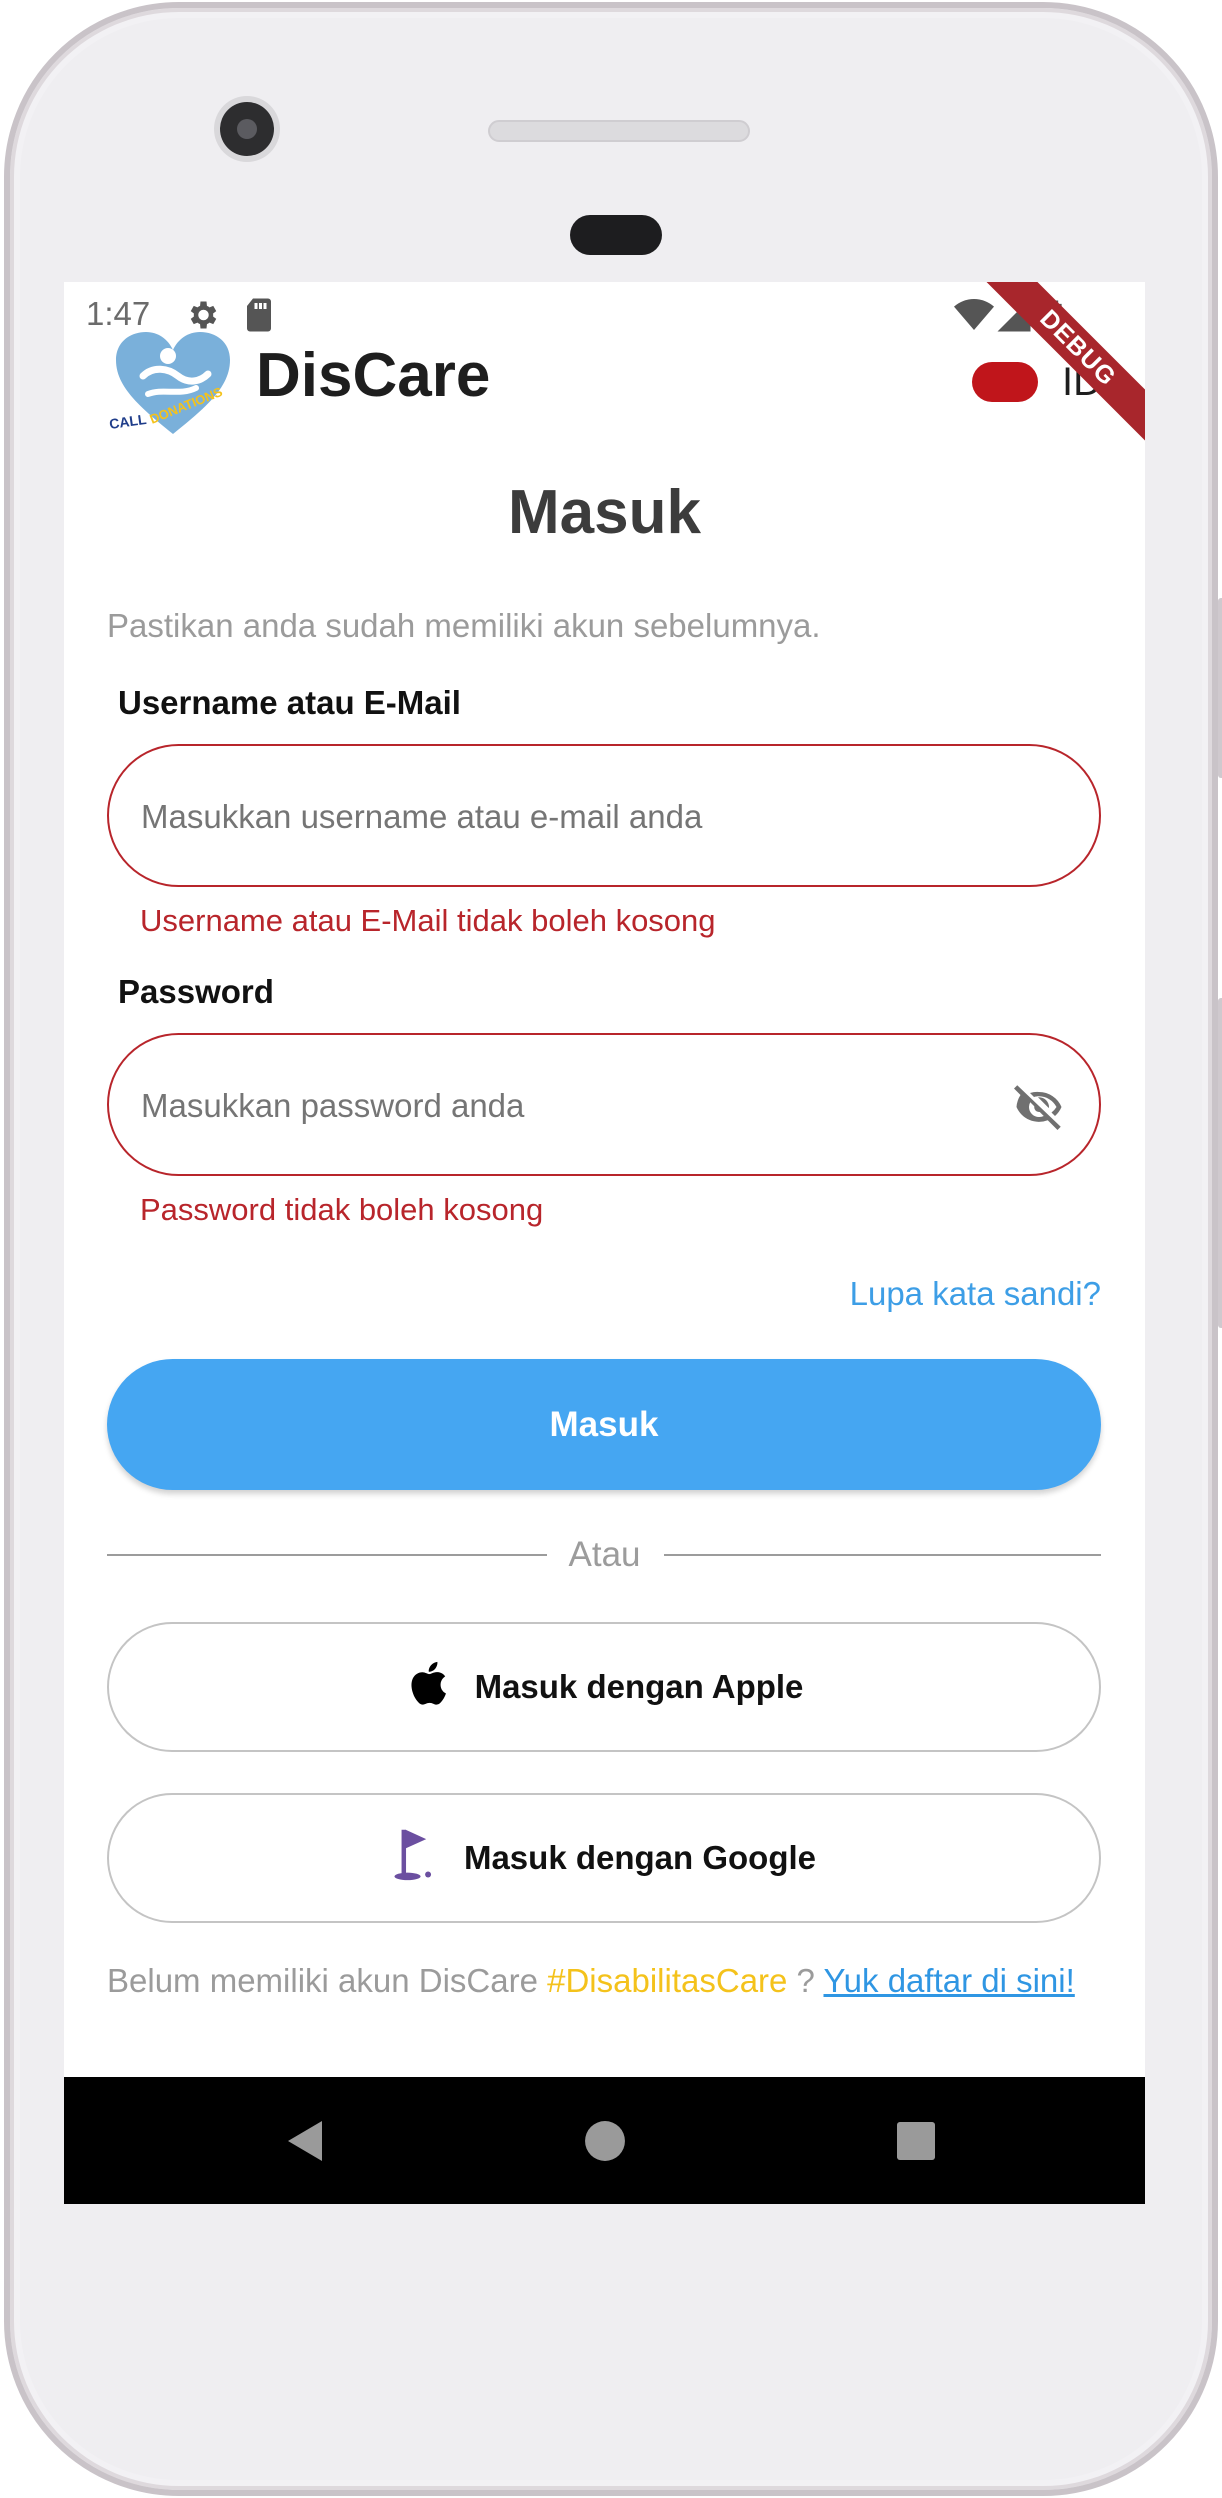 The height and width of the screenshot is (2498, 1222). I want to click on system-nav-bar, so click(604, 2140).